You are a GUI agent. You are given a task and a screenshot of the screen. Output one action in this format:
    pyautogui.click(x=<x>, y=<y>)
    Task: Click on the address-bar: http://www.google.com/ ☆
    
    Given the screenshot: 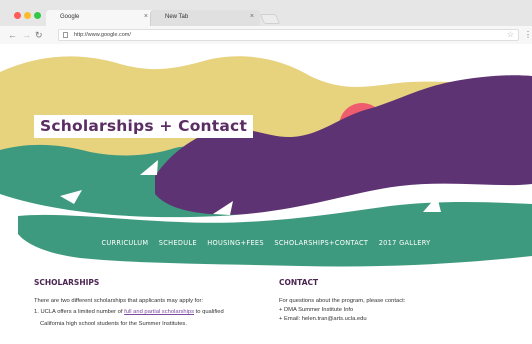 What is the action you would take?
    pyautogui.click(x=288, y=35)
    